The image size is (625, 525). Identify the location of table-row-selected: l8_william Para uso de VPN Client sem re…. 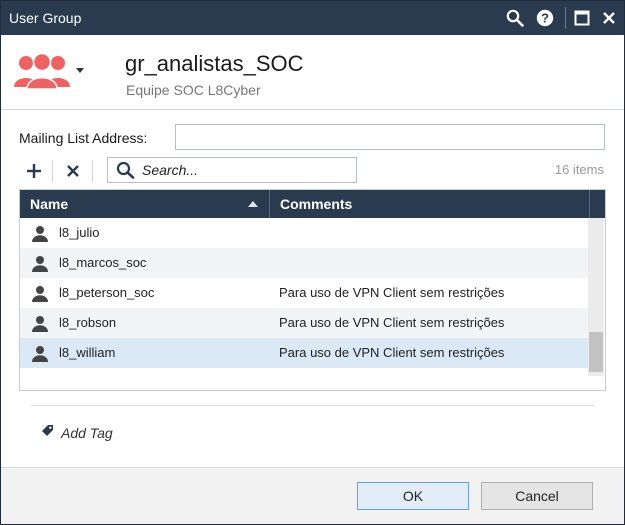
(304, 353).